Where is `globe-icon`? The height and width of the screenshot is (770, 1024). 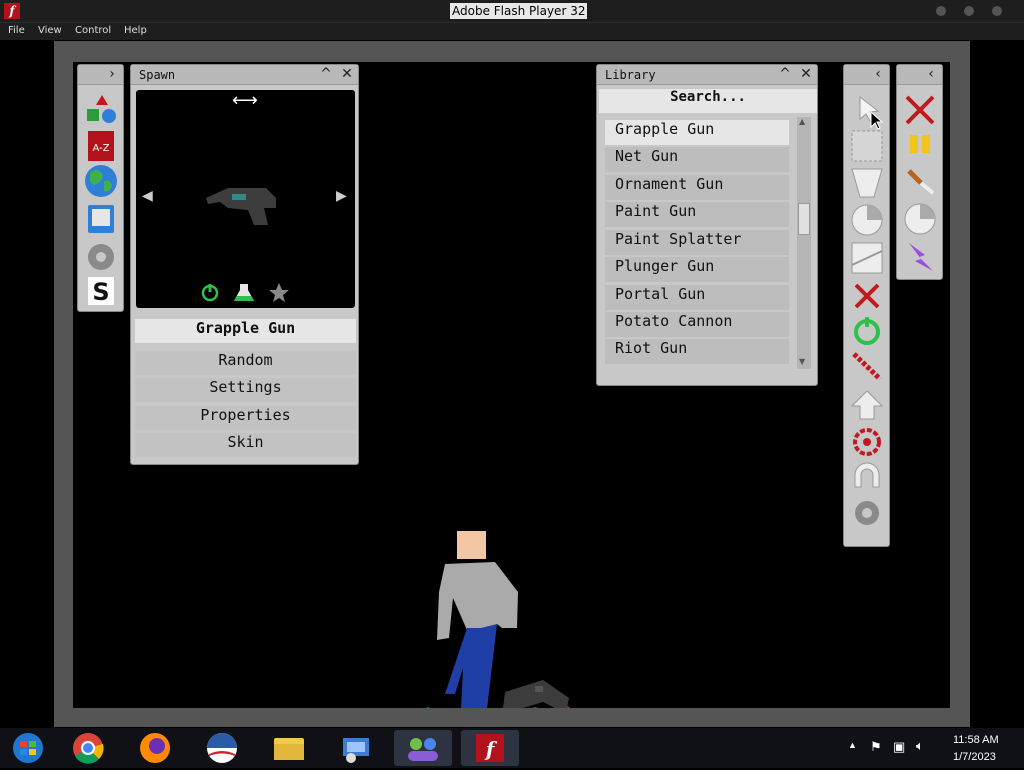 globe-icon is located at coordinates (101, 181).